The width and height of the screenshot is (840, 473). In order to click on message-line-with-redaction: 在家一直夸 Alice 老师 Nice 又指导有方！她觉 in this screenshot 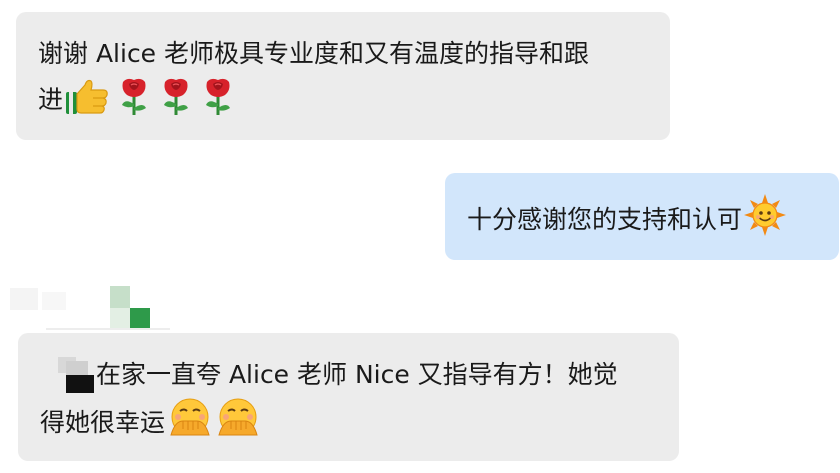, I will do `click(354, 375)`.